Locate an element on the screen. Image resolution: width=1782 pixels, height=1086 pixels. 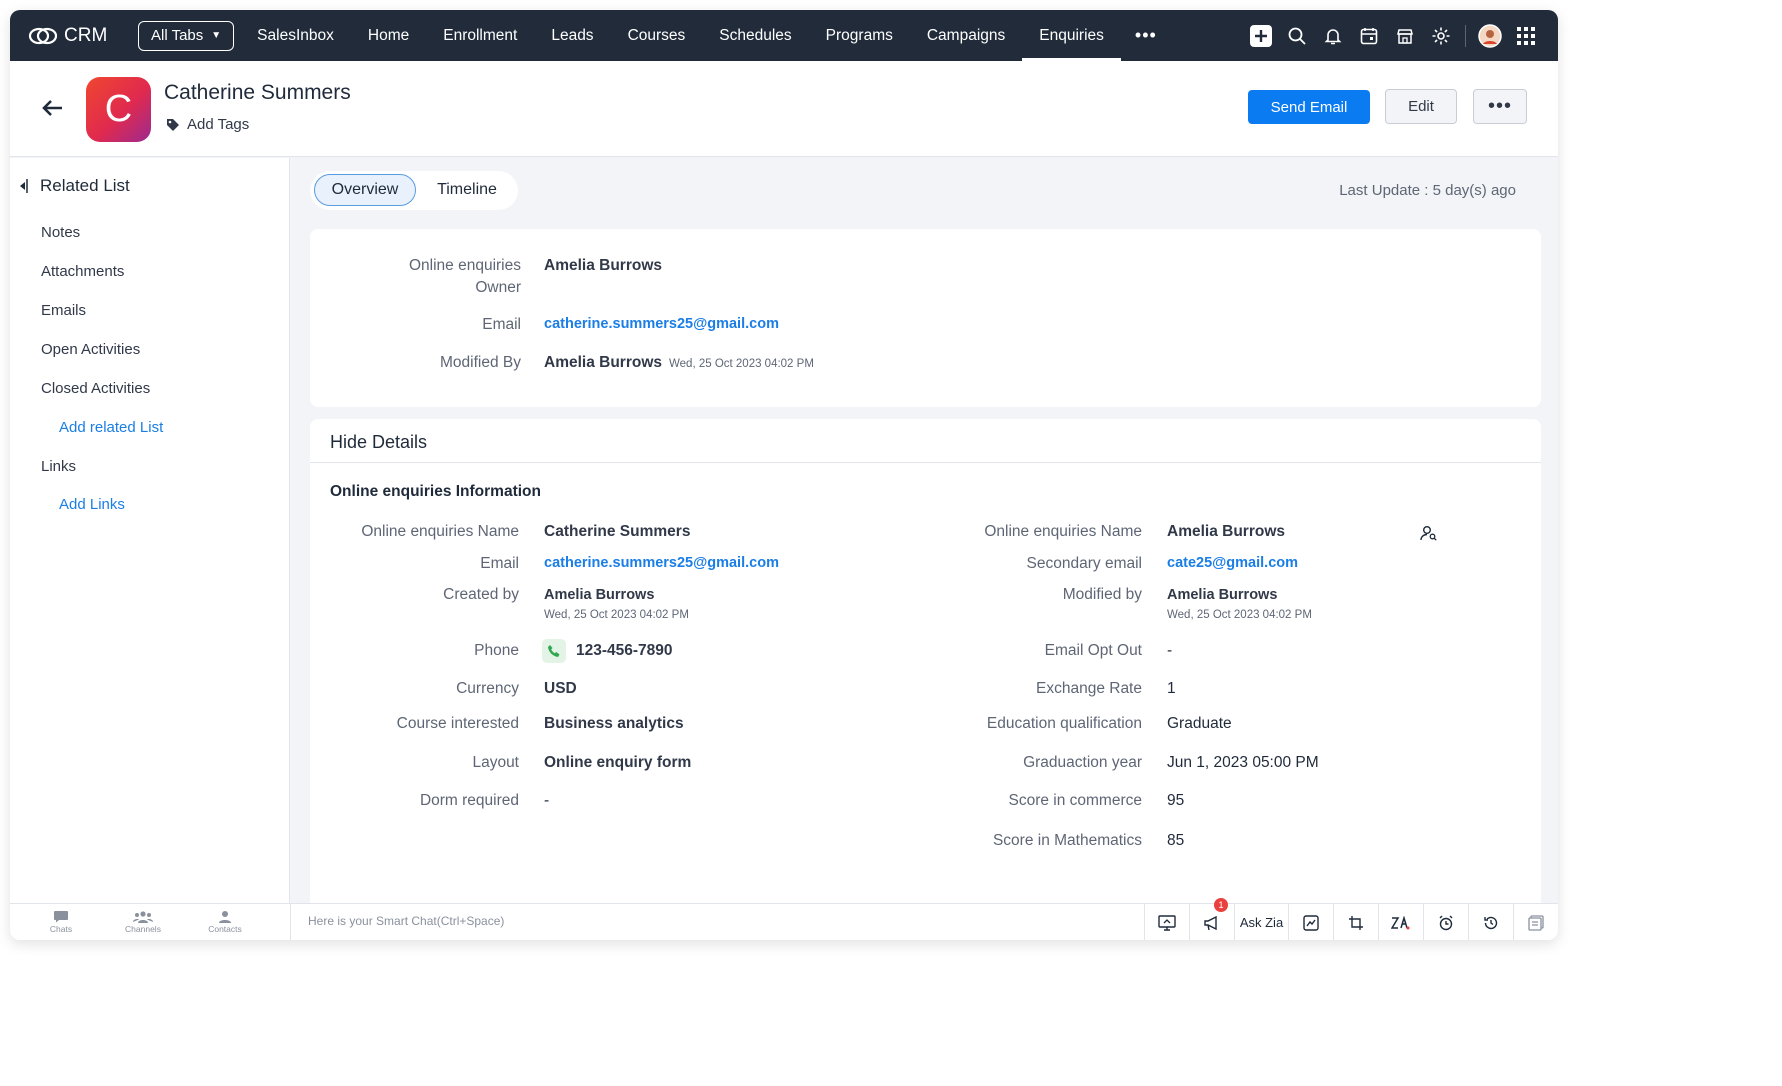
tab-enrollment: Enrollment is located at coordinates (480, 35).